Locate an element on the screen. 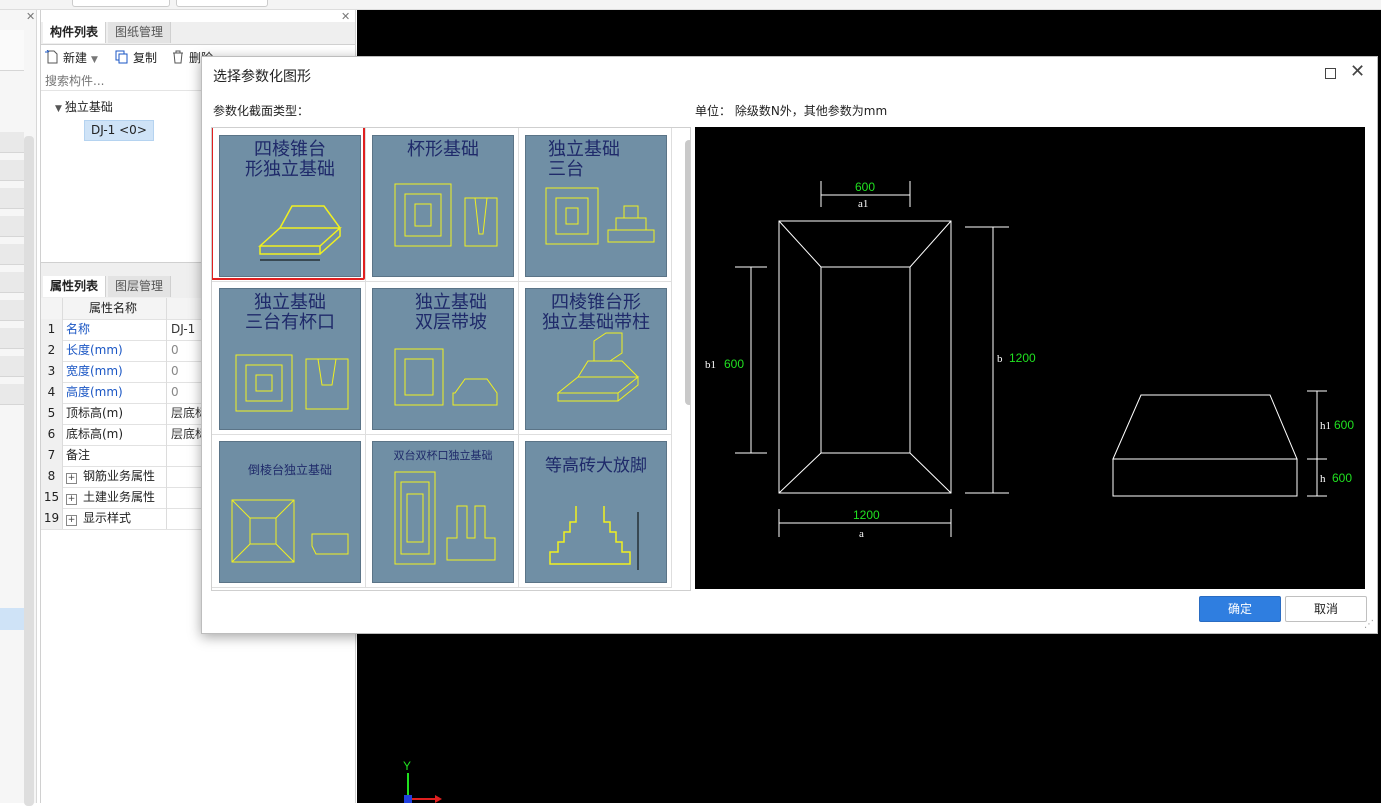  search-input is located at coordinates (122, 81).